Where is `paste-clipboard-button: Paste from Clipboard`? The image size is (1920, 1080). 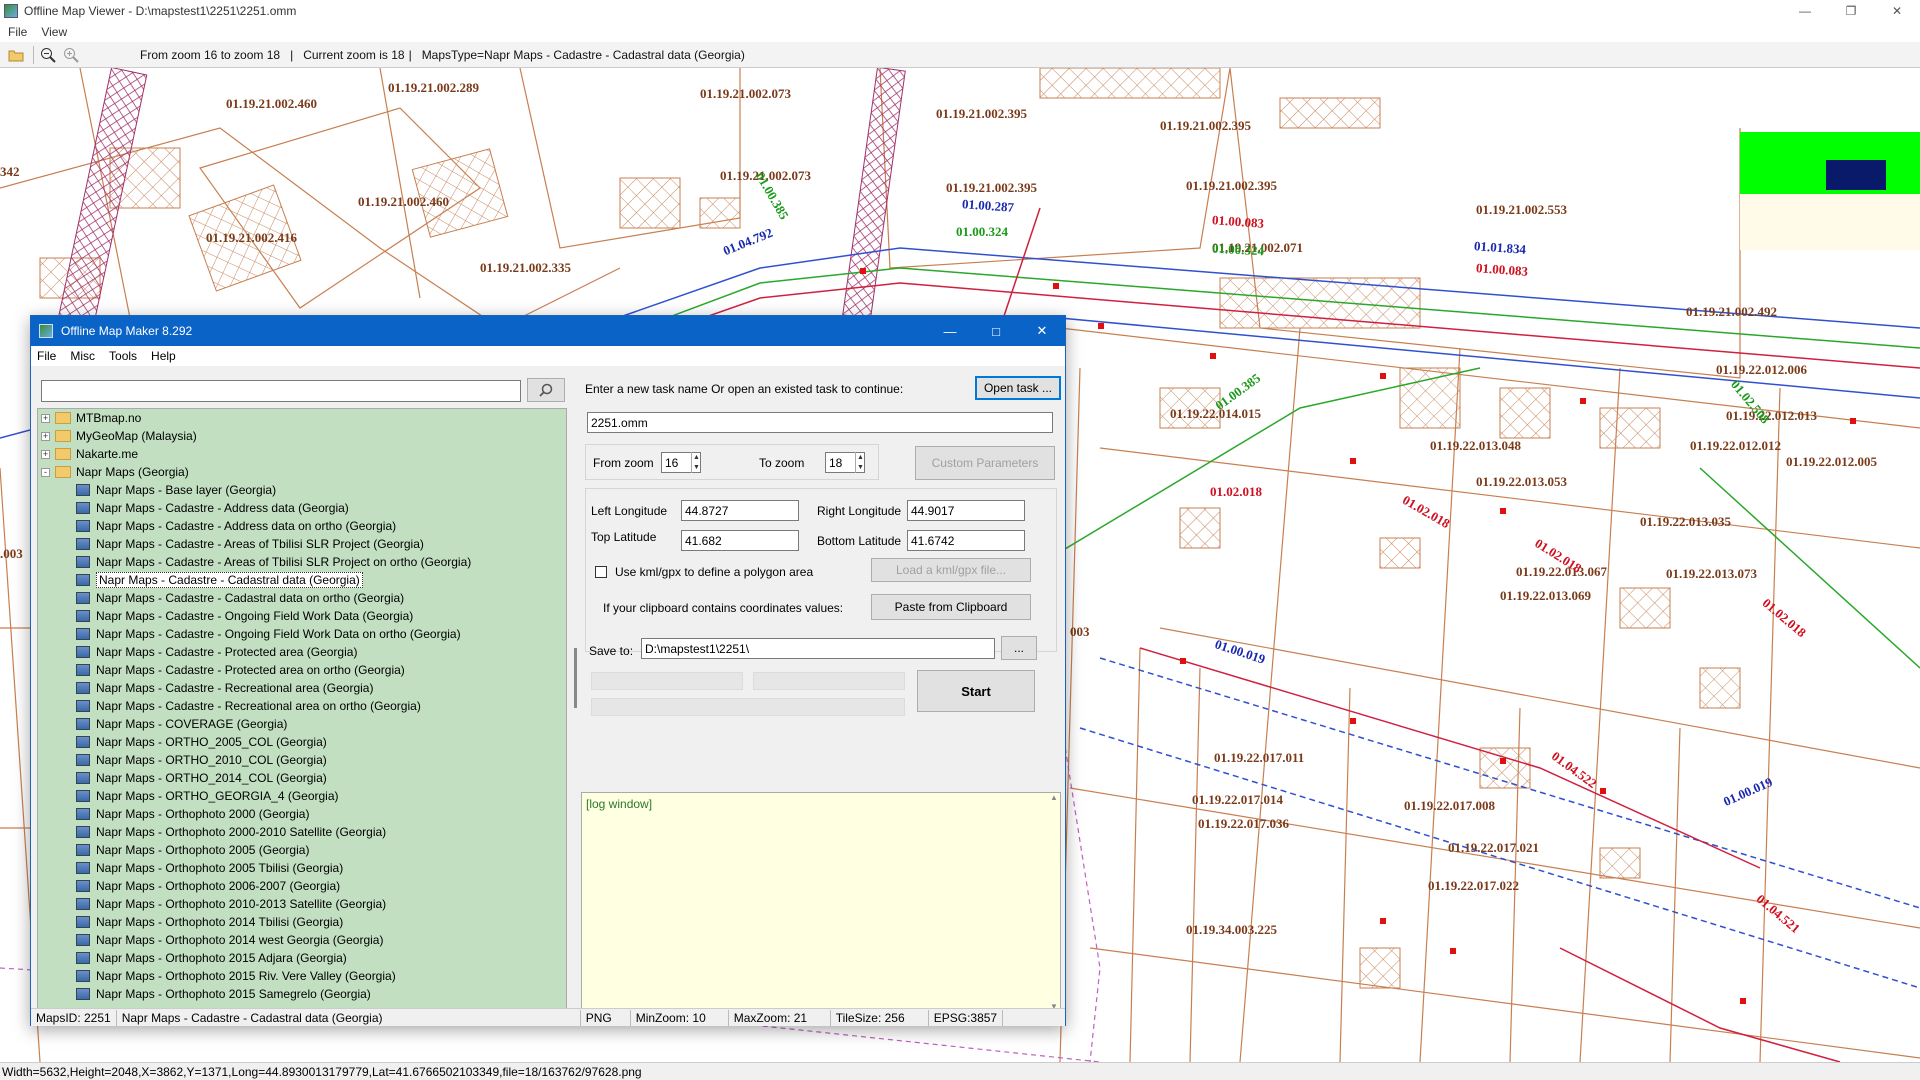
paste-clipboard-button: Paste from Clipboard is located at coordinates (951, 607).